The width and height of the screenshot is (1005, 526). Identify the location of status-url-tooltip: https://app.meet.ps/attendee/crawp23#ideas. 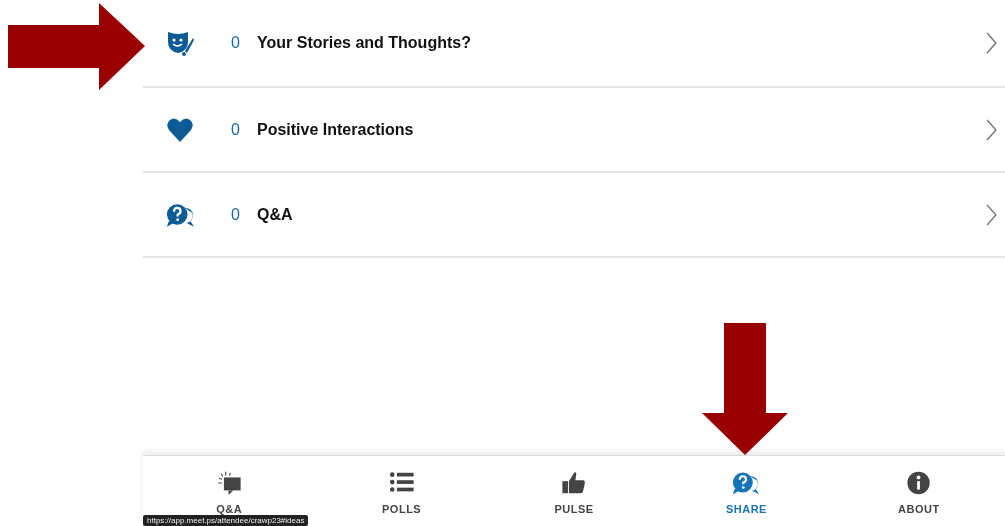
(226, 520).